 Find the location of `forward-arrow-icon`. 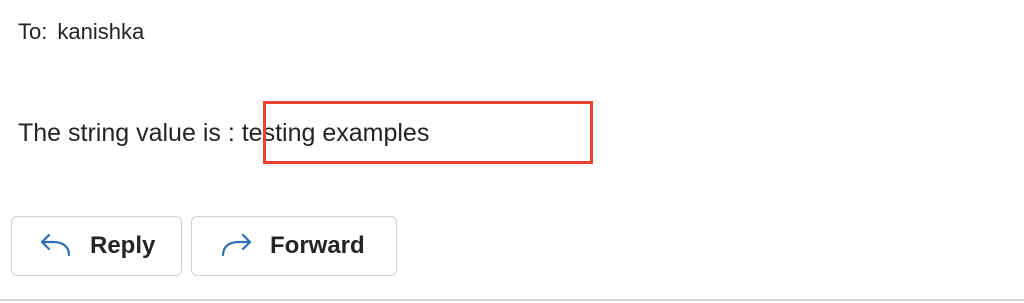

forward-arrow-icon is located at coordinates (236, 246).